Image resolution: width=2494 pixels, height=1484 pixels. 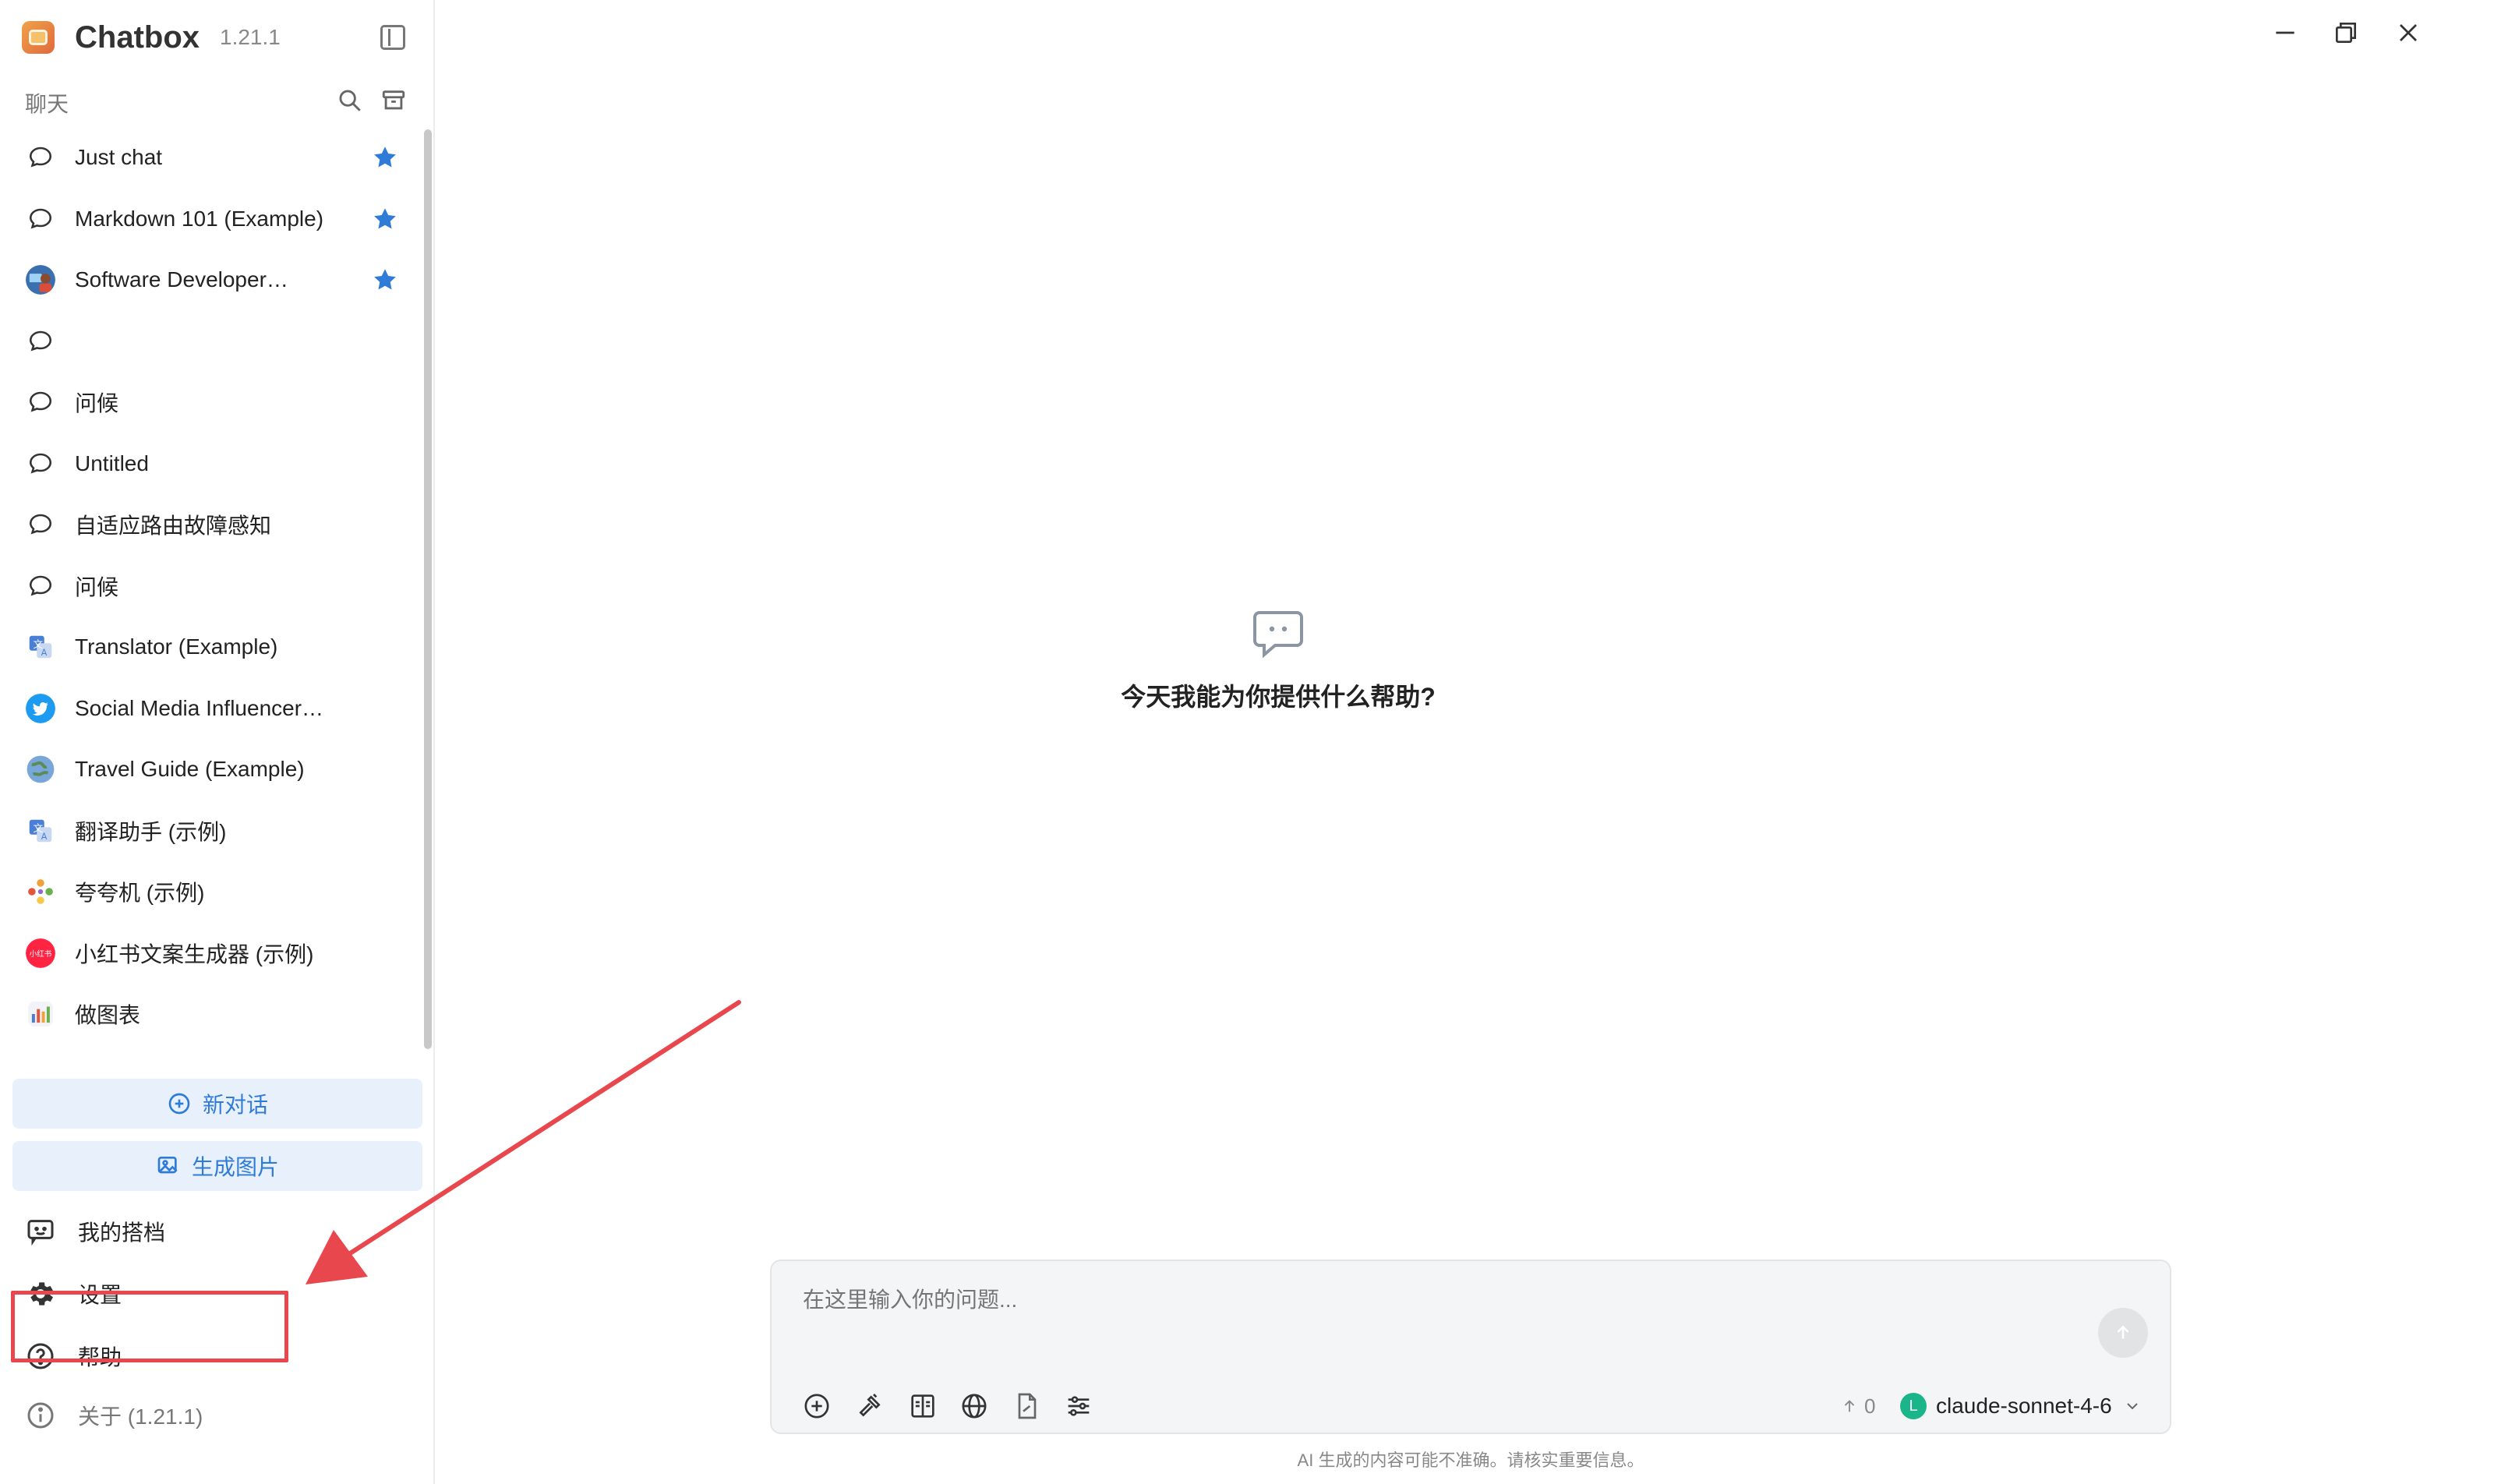 I want to click on plus-circle-icon, so click(x=179, y=1104).